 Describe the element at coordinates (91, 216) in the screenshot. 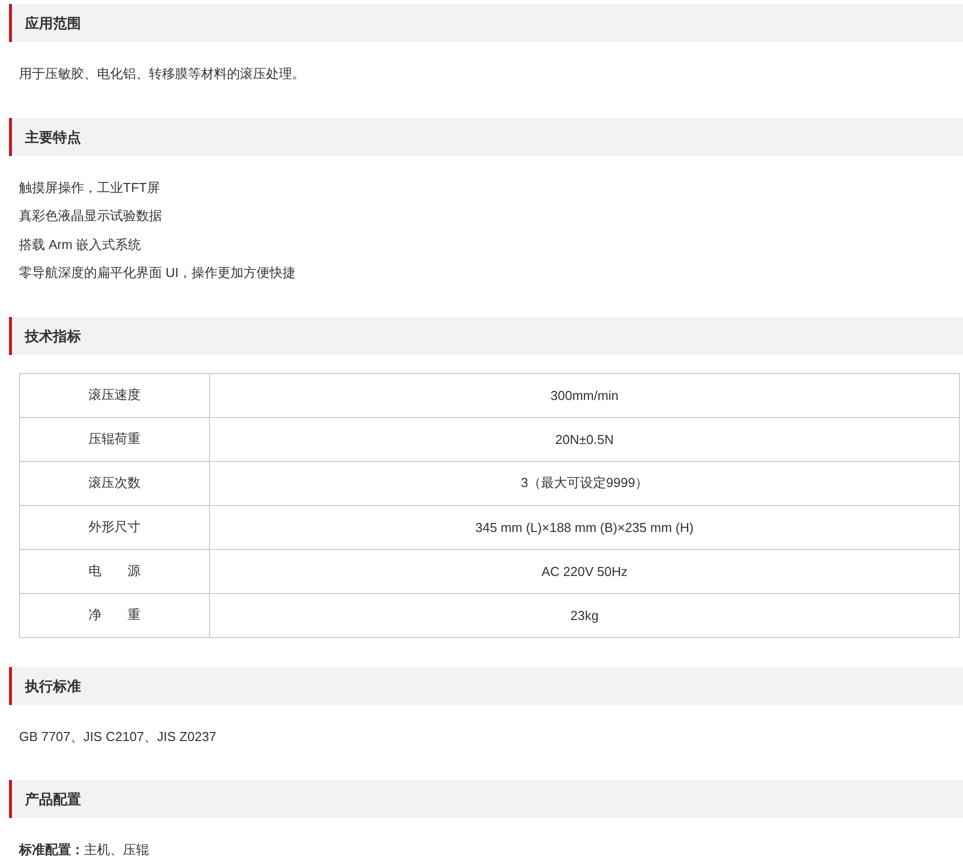

I see `text-line: 真彩色液晶显示试验数据` at that location.